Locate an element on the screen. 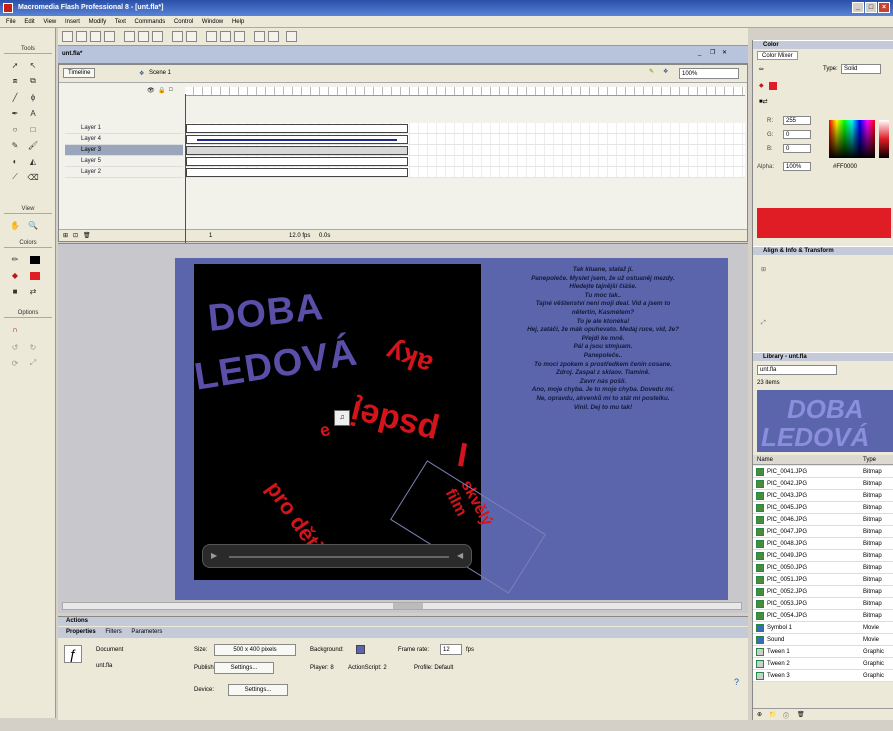 The width and height of the screenshot is (893, 731). eraser-icon: ⌫ is located at coordinates (33, 177).